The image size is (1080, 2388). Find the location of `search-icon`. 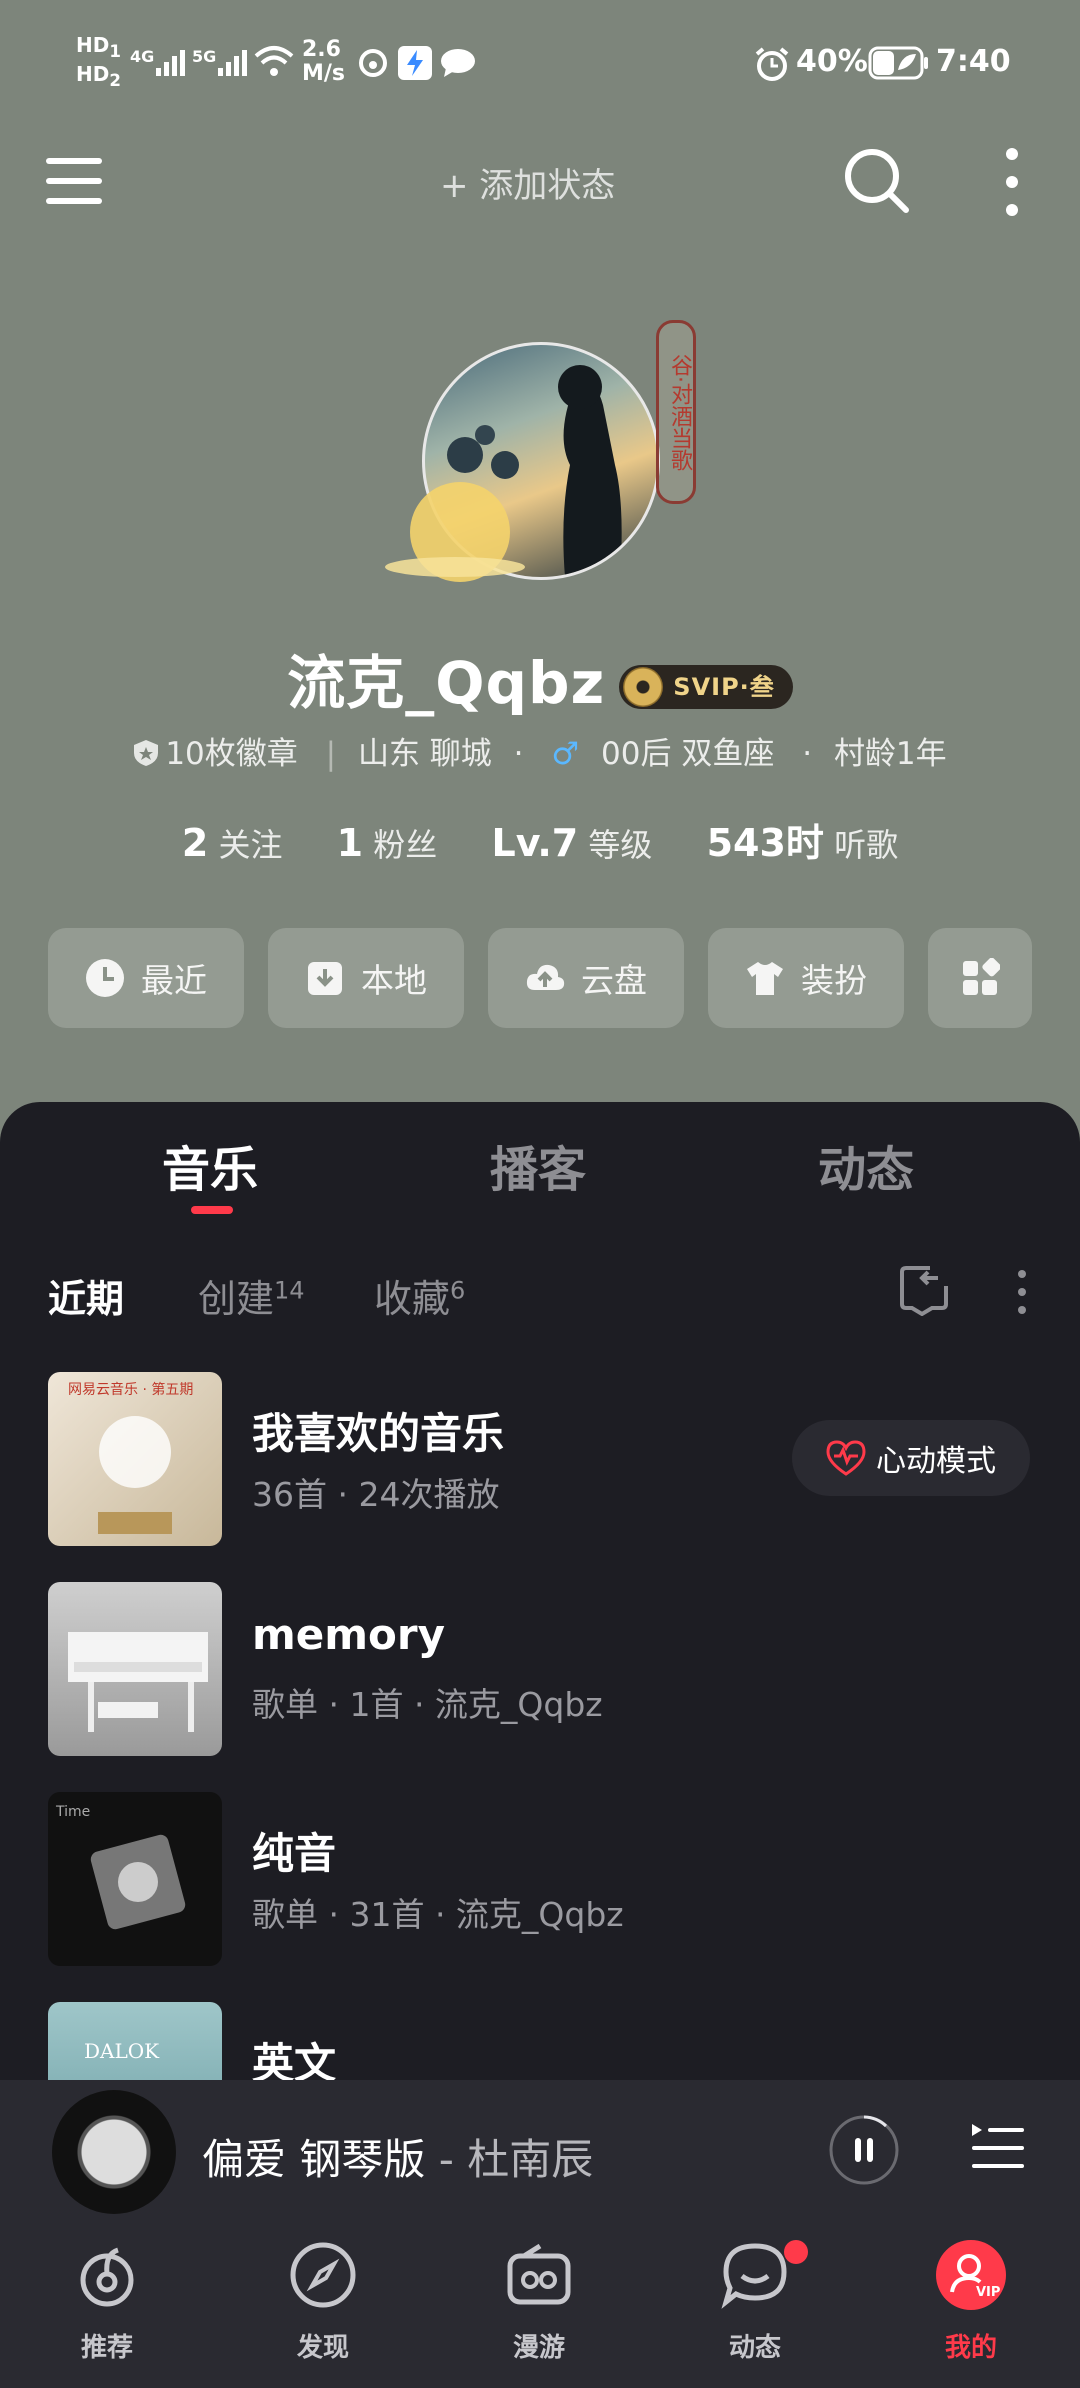

search-icon is located at coordinates (877, 181).